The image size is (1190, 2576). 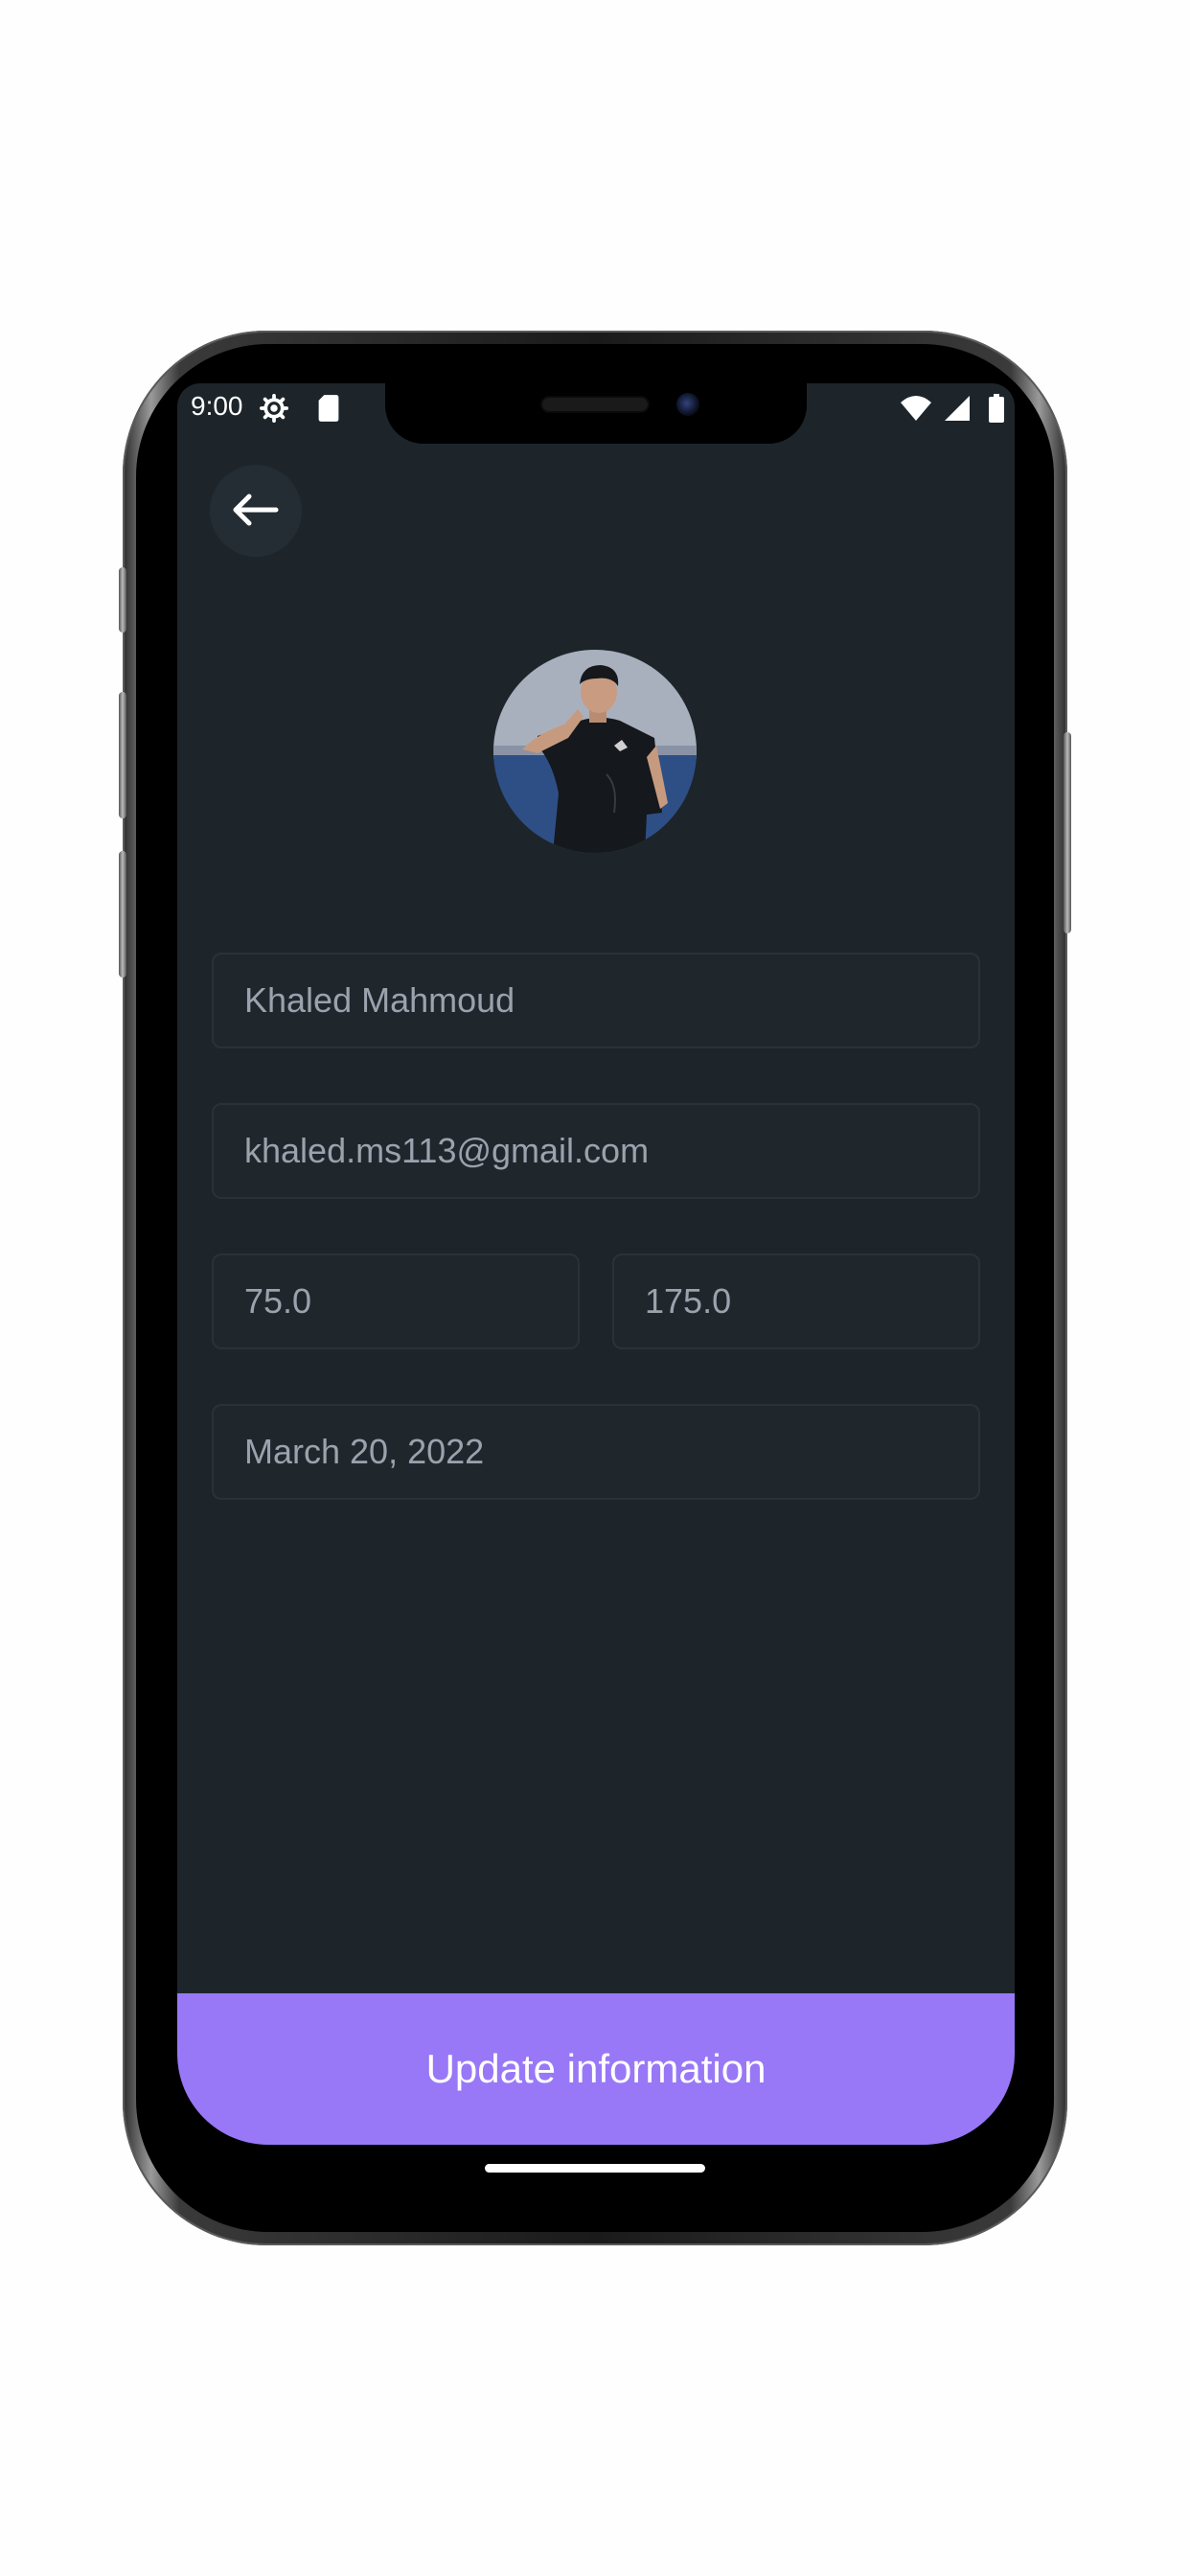 What do you see at coordinates (596, 1452) in the screenshot?
I see `date-field` at bounding box center [596, 1452].